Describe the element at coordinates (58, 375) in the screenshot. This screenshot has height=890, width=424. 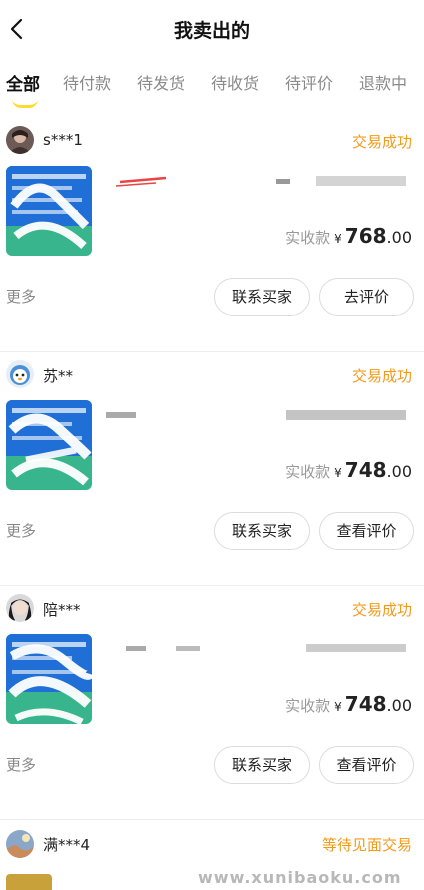
I see `buyer-name: 苏**` at that location.